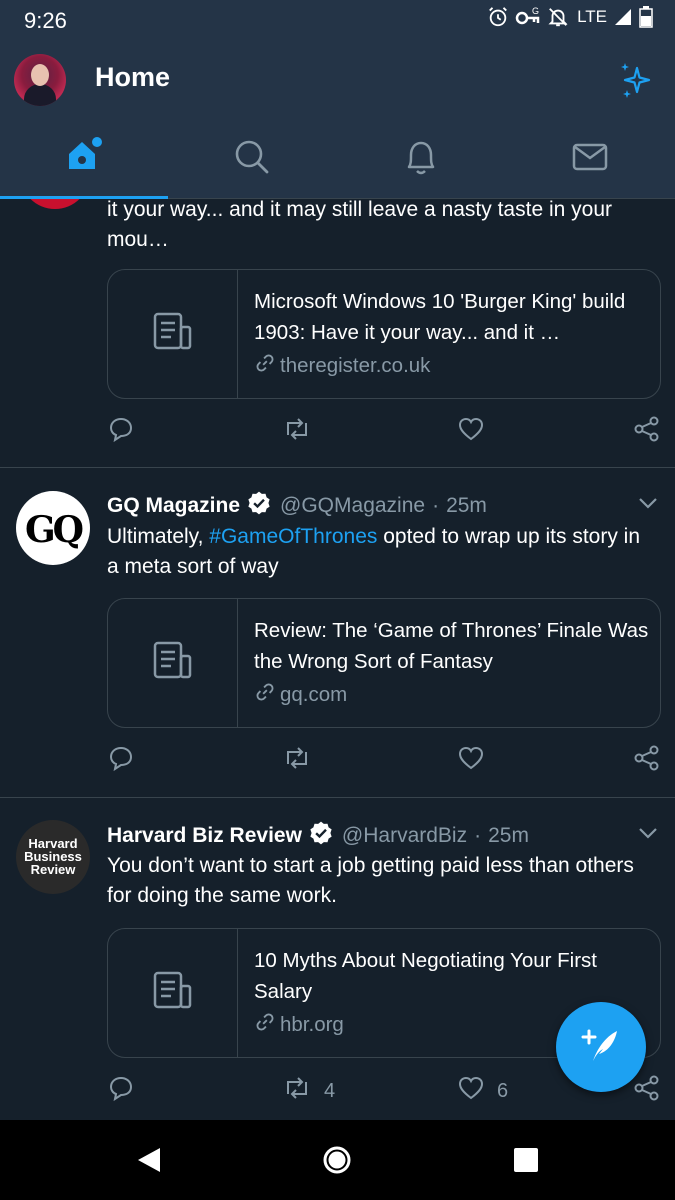 The image size is (675, 1200). What do you see at coordinates (330, 1090) in the screenshot?
I see `retweet-count: 4` at bounding box center [330, 1090].